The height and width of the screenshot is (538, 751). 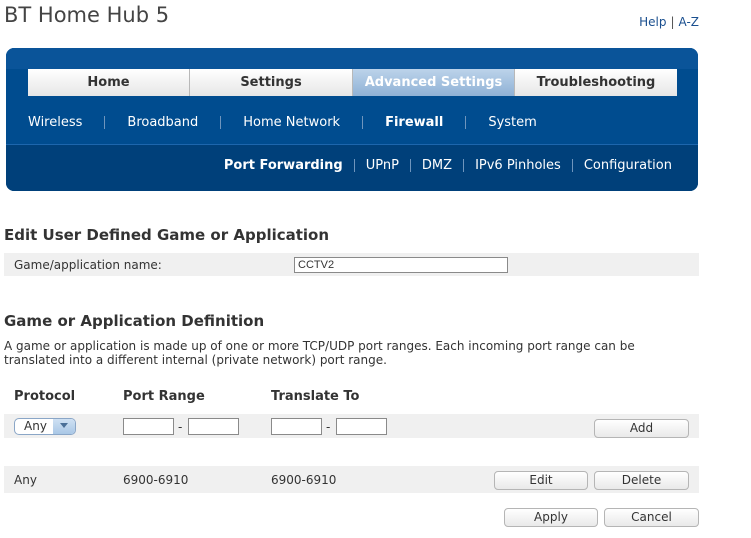 What do you see at coordinates (652, 22) in the screenshot?
I see `help-link: Help` at bounding box center [652, 22].